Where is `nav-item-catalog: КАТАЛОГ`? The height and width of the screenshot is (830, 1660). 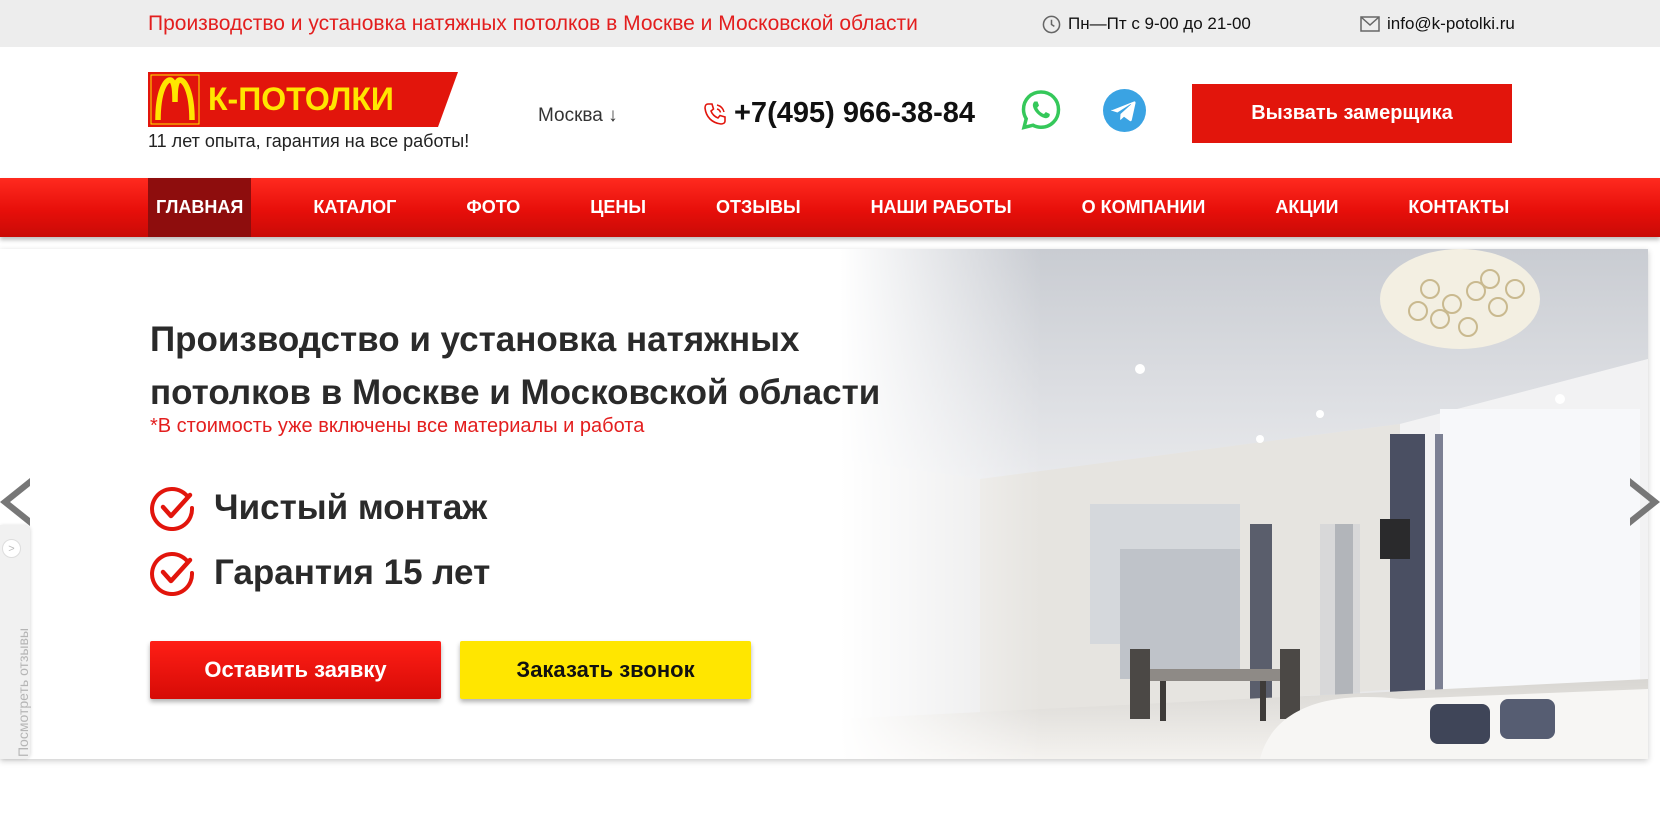
nav-item-catalog: КАТАЛОГ is located at coordinates (354, 207).